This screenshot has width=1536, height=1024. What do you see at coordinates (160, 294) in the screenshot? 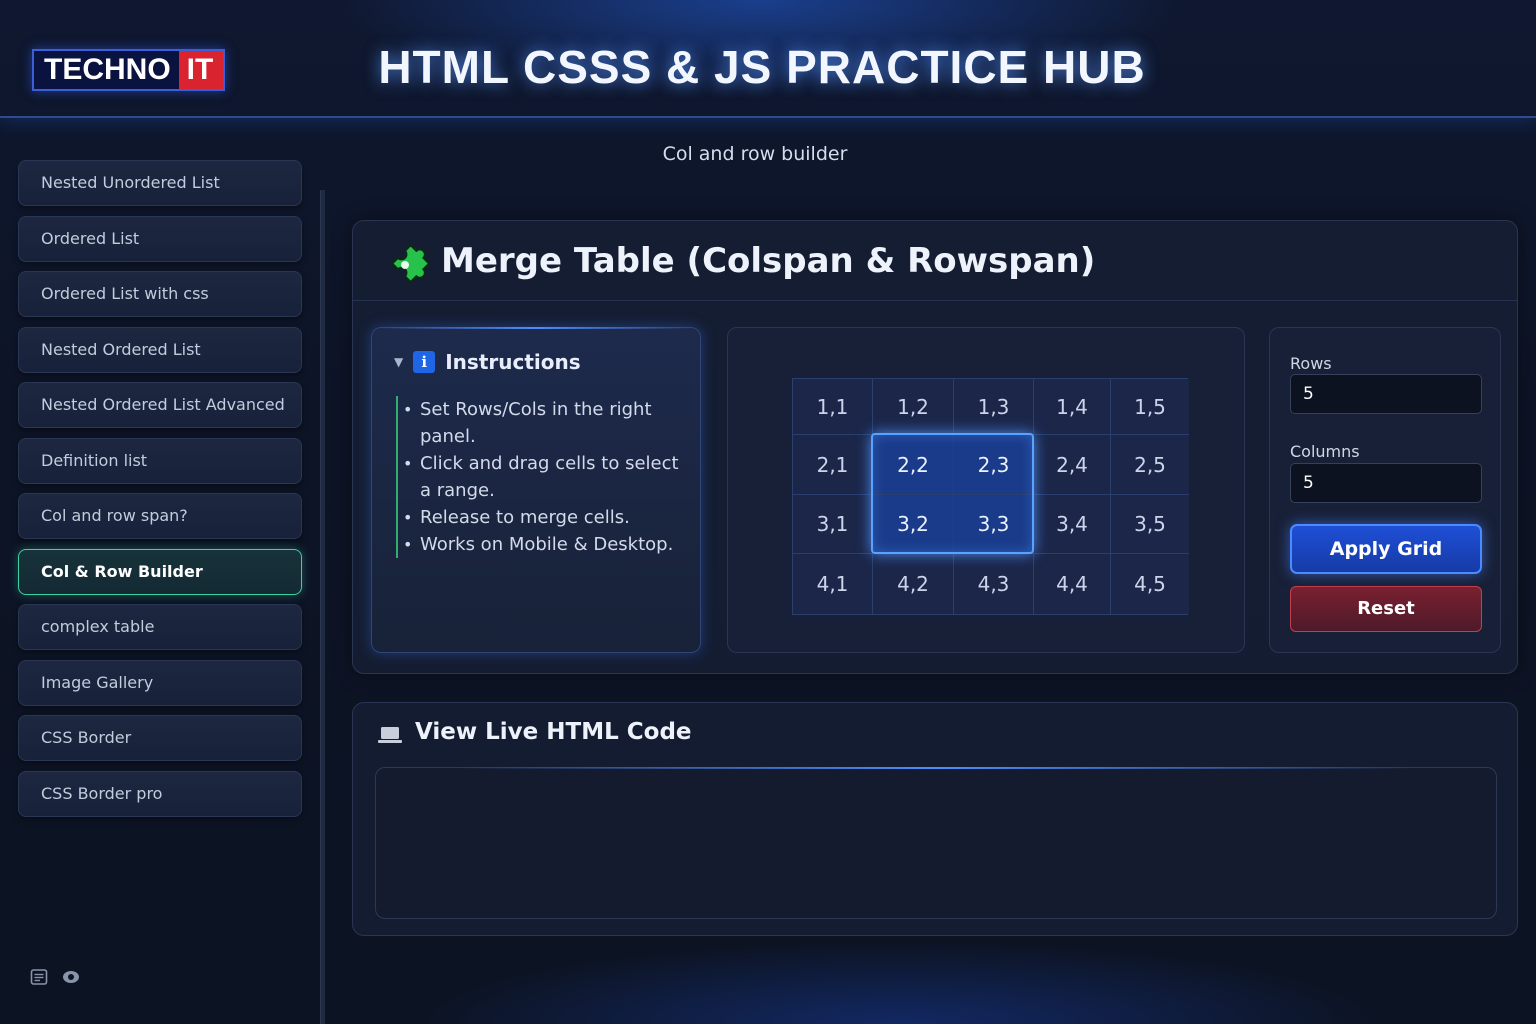
I see `sidebar-item-ordered-list-css: Ordered List with css` at bounding box center [160, 294].